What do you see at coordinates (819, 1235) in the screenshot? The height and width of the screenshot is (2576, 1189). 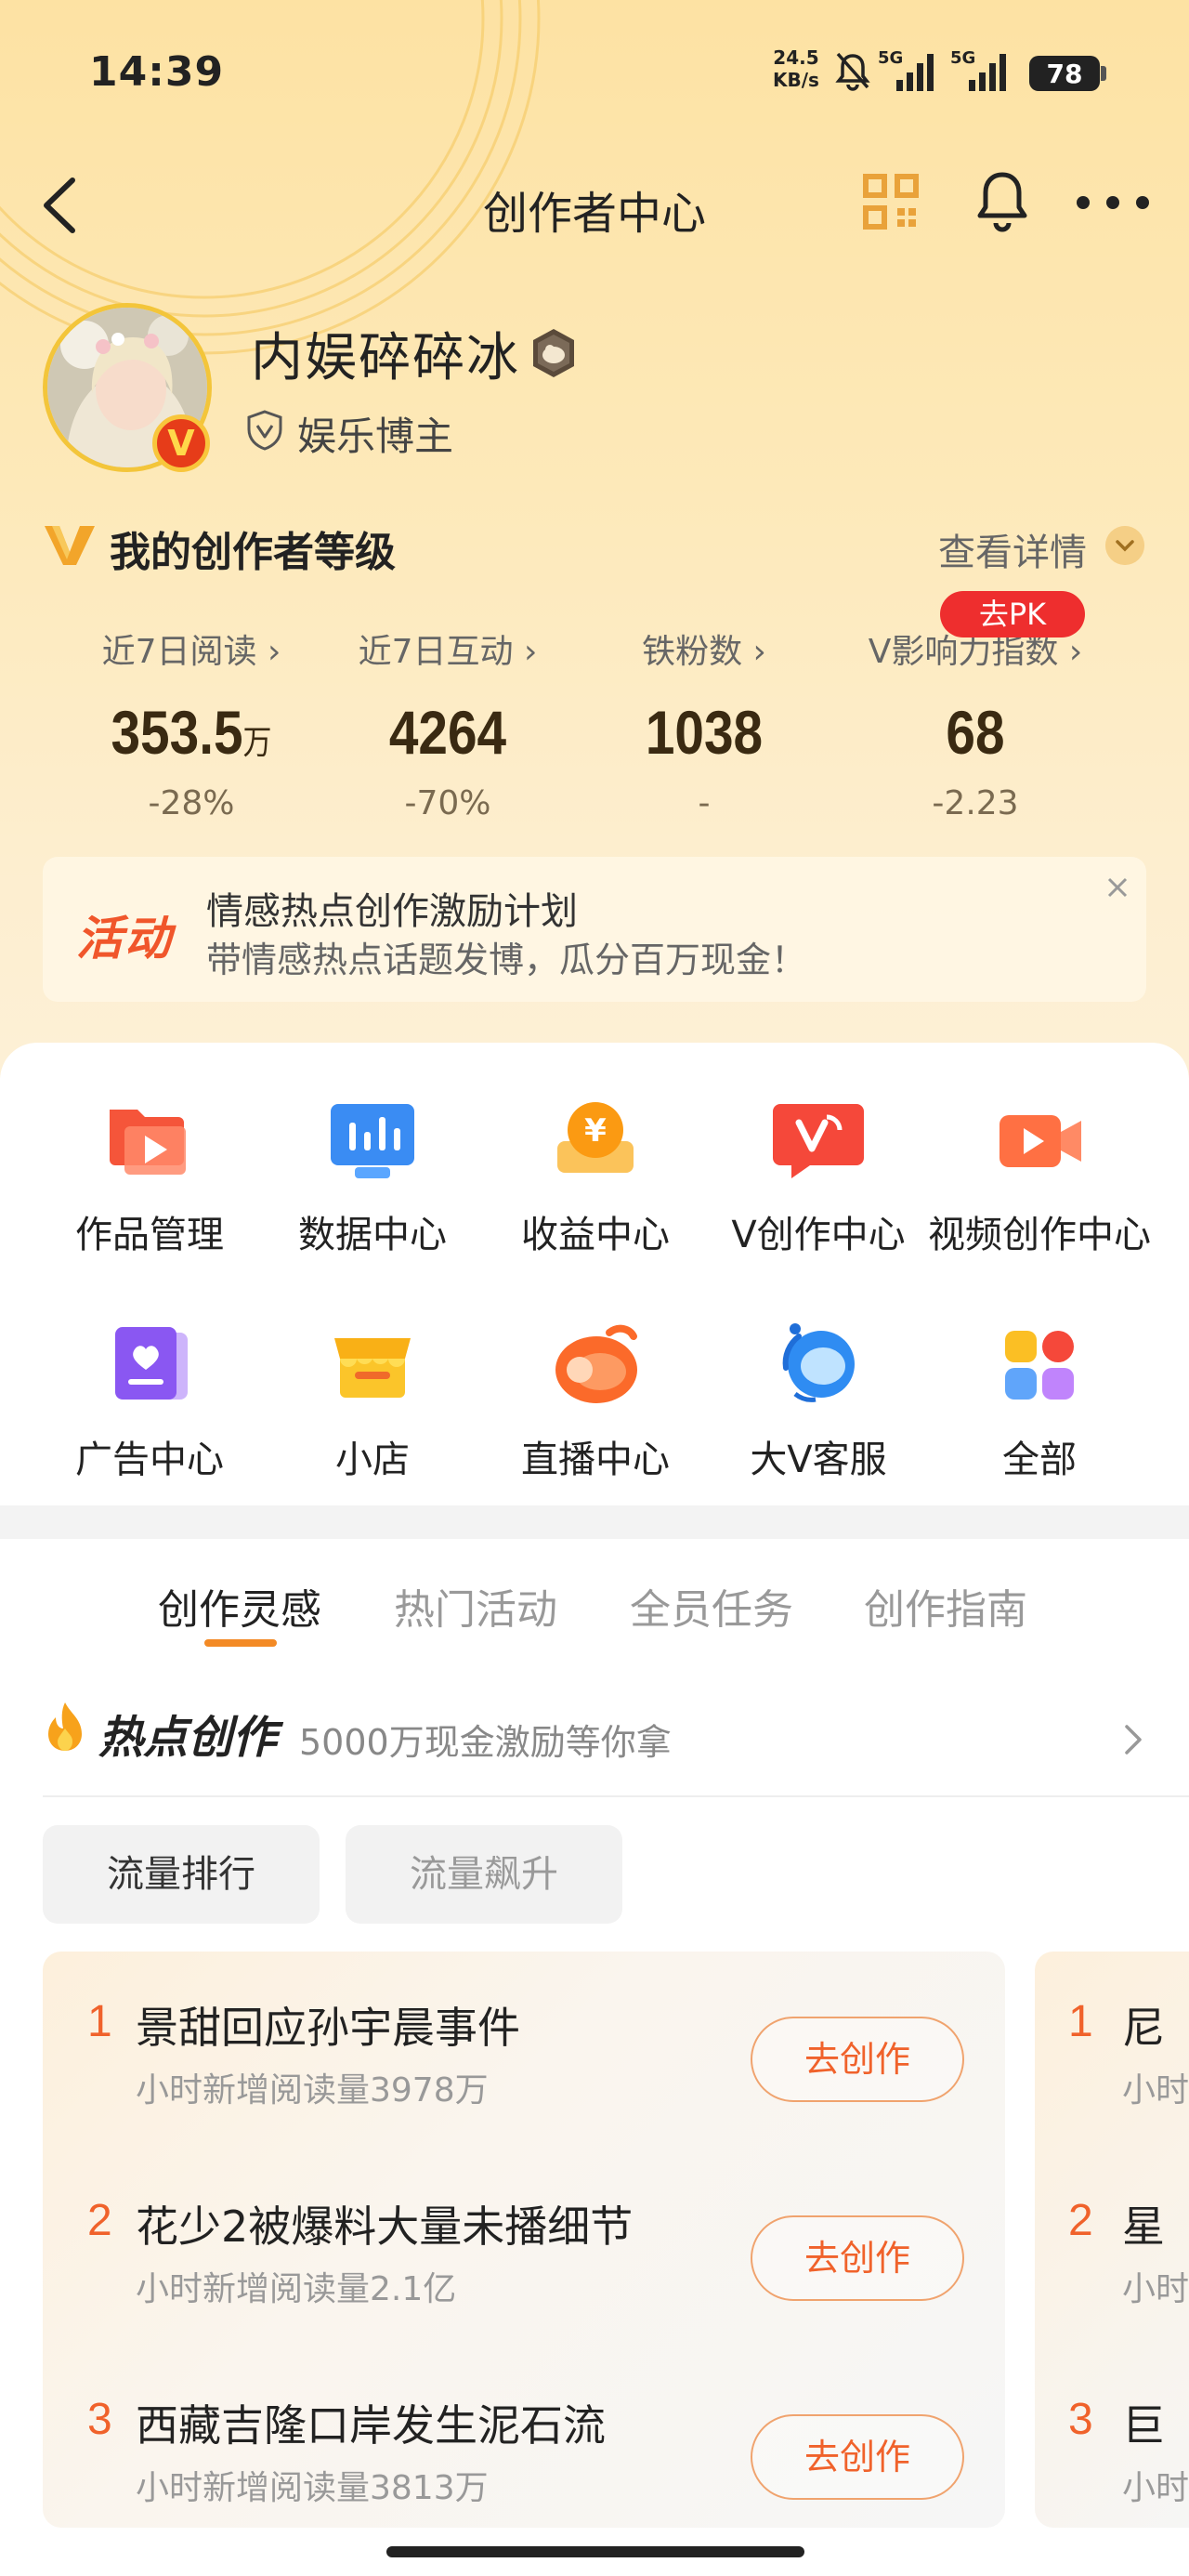 I see `tool-label: V创作中心` at bounding box center [819, 1235].